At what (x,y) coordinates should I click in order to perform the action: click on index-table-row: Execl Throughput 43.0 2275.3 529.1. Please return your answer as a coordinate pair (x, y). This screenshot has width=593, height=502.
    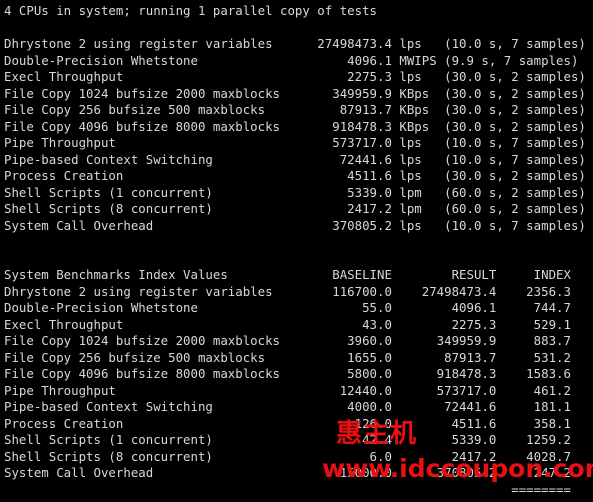
    Looking at the image, I should click on (287, 324).